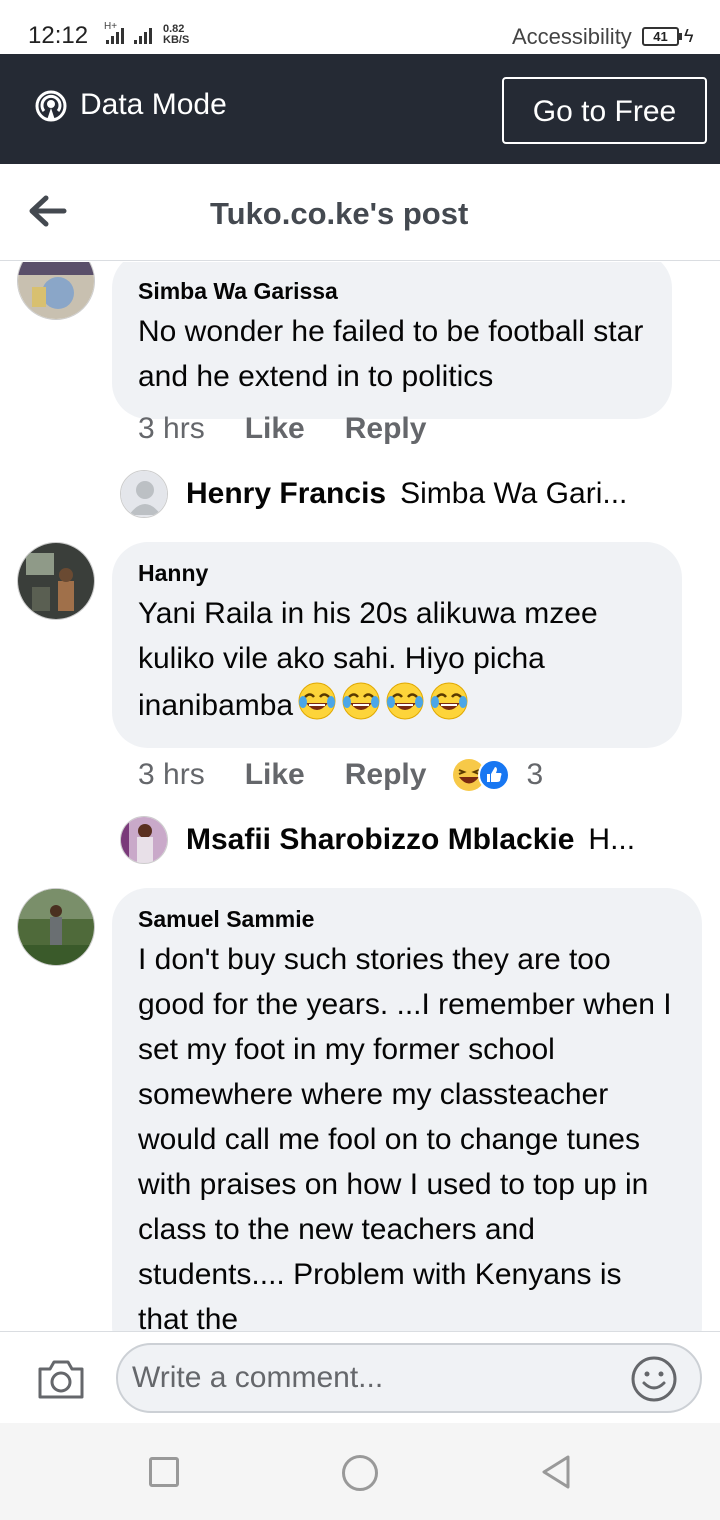 This screenshot has height=1520, width=720. I want to click on comment-actions: 3 hrs Like Reply 3, so click(340, 775).